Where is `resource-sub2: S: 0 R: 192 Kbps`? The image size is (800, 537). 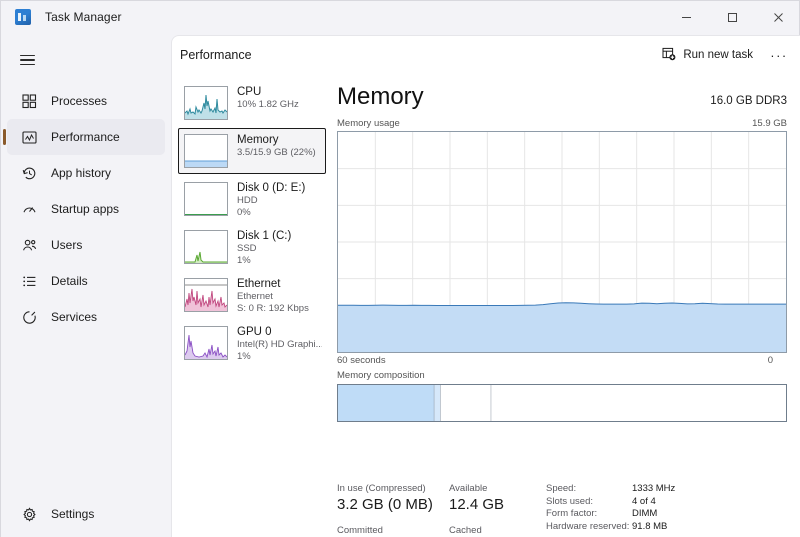 resource-sub2: S: 0 R: 192 Kbps is located at coordinates (273, 308).